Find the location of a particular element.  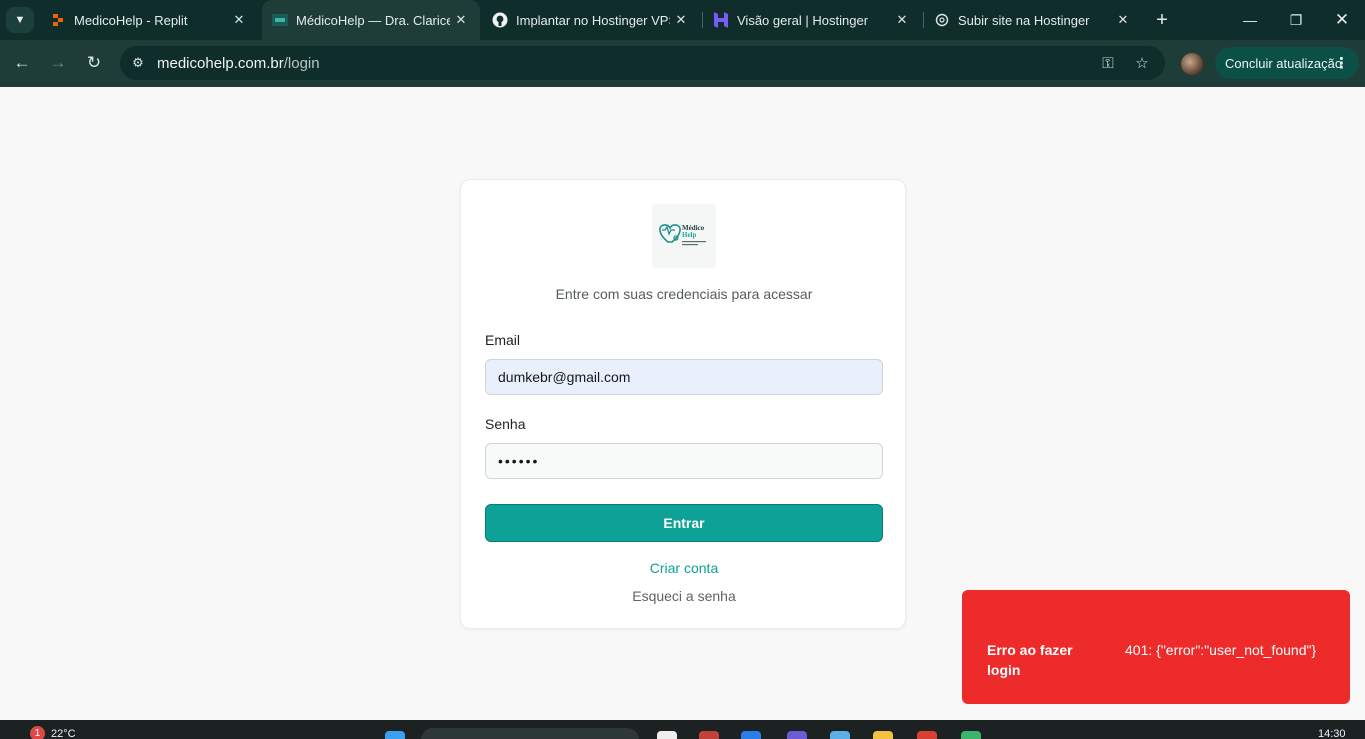

new-tab-button: + is located at coordinates (1162, 20).